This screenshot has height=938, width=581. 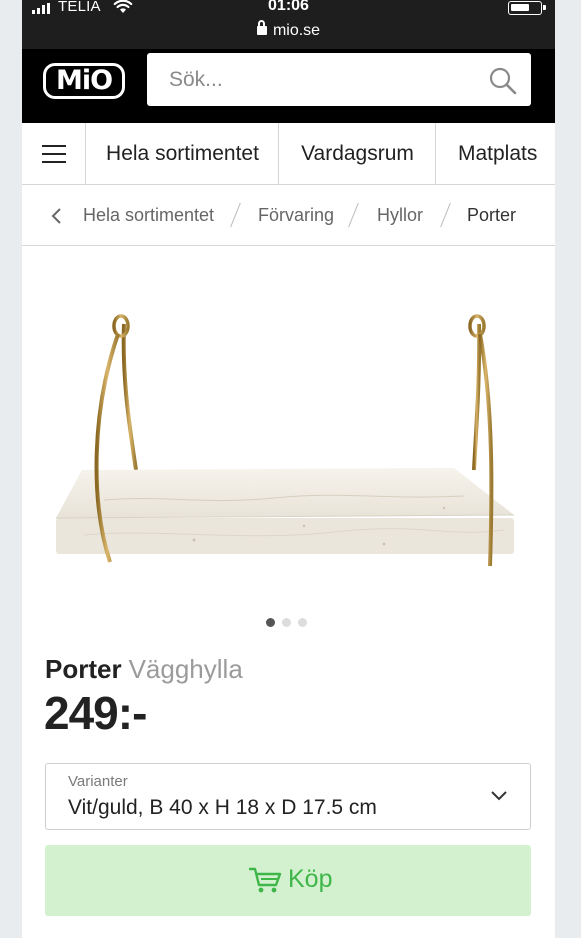 I want to click on battery-icon, so click(x=527, y=8).